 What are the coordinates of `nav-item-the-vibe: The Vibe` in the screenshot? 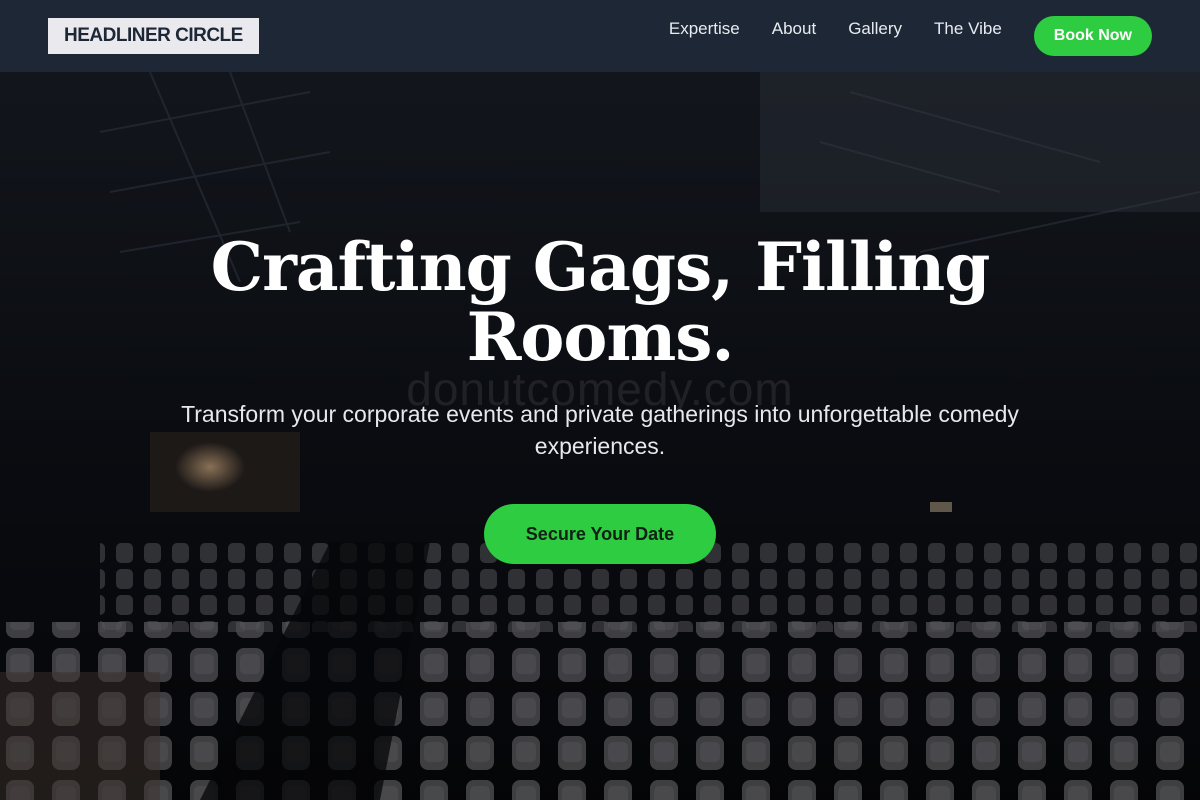 It's located at (968, 29).